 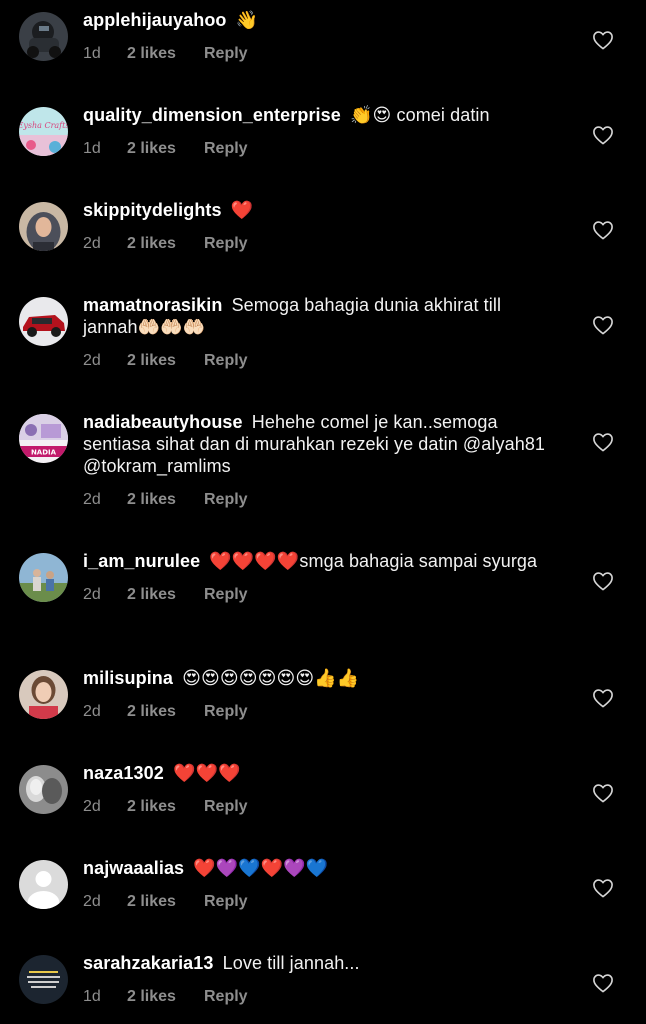 What do you see at coordinates (43, 131) in the screenshot?
I see `crafts-logo-avatar-icon: Eysha Crafts` at bounding box center [43, 131].